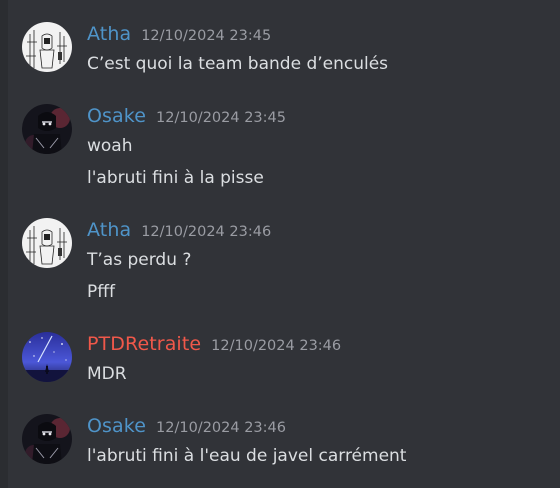  I want to click on message-text: l'abruti fini à l'eau de javel carrément, so click(247, 456).